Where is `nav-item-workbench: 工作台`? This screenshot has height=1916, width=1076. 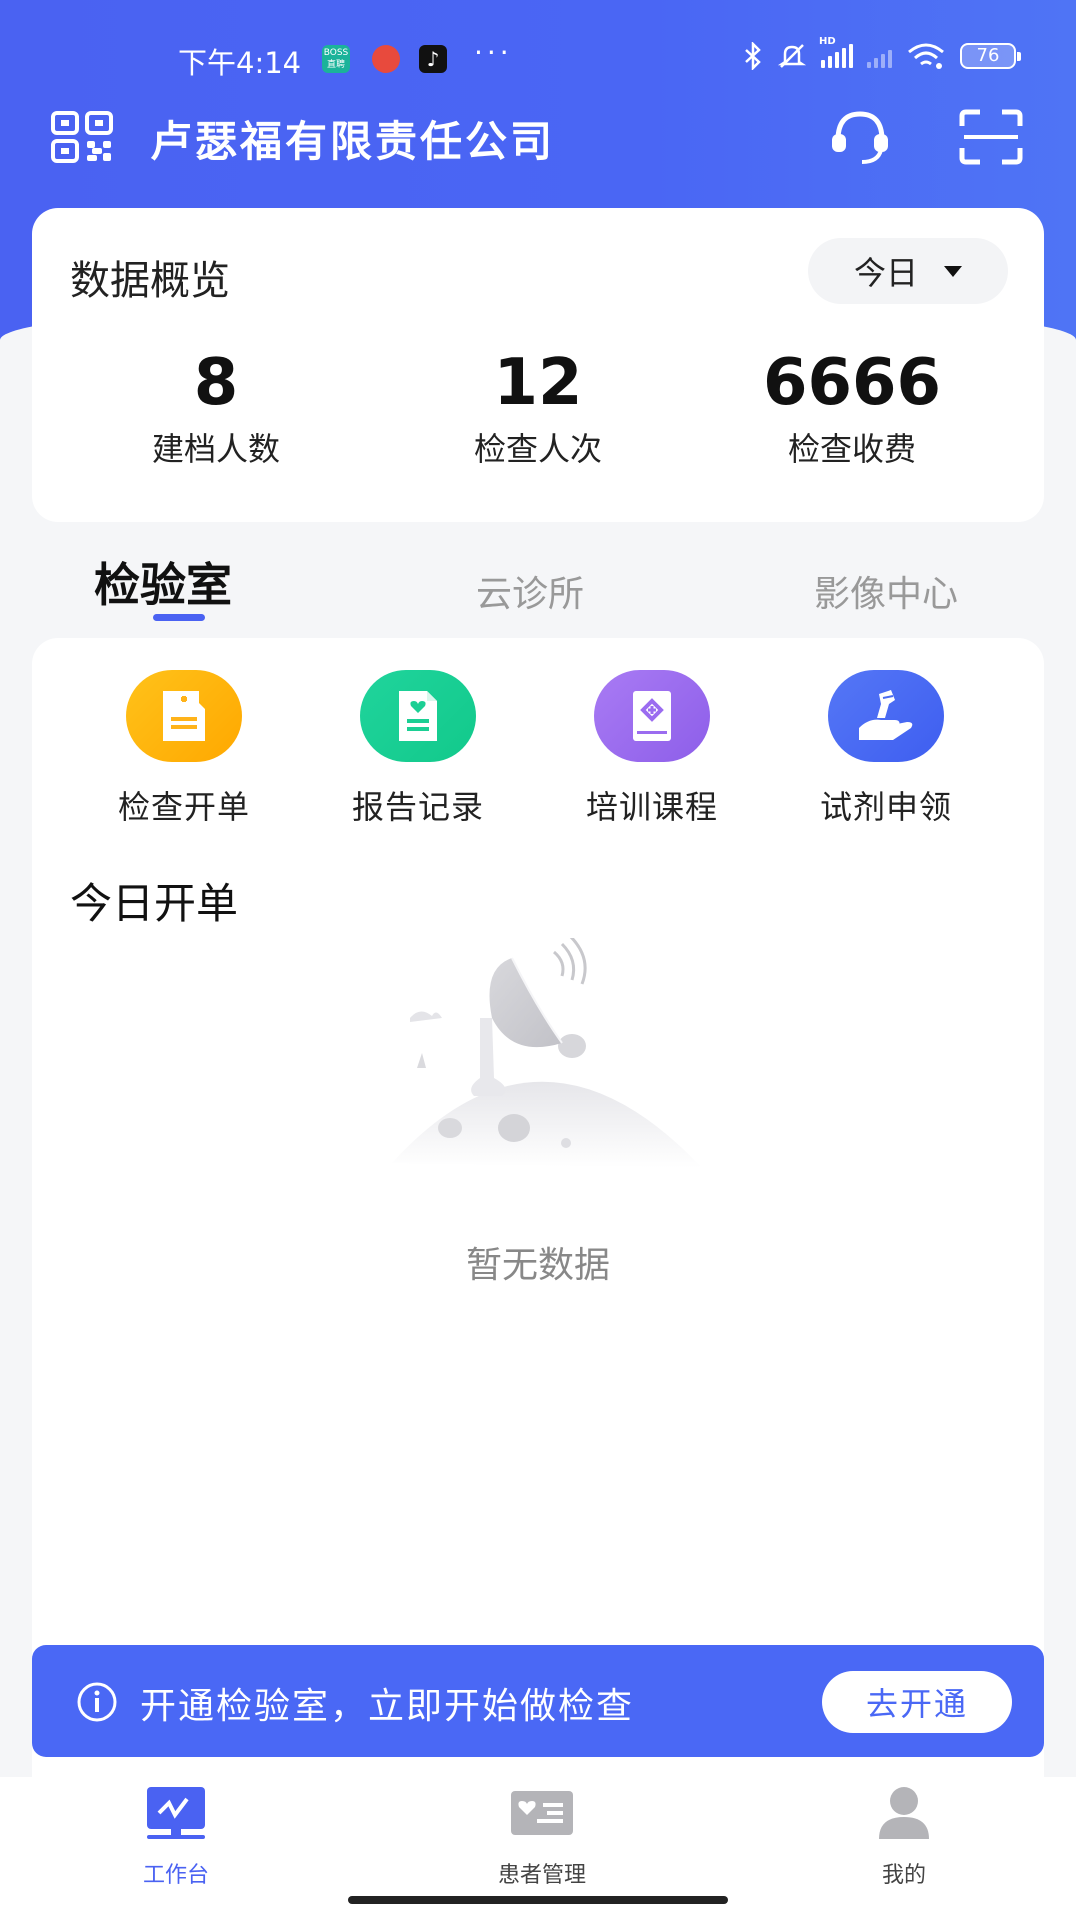
nav-item-workbench: 工作台 is located at coordinates (176, 1837).